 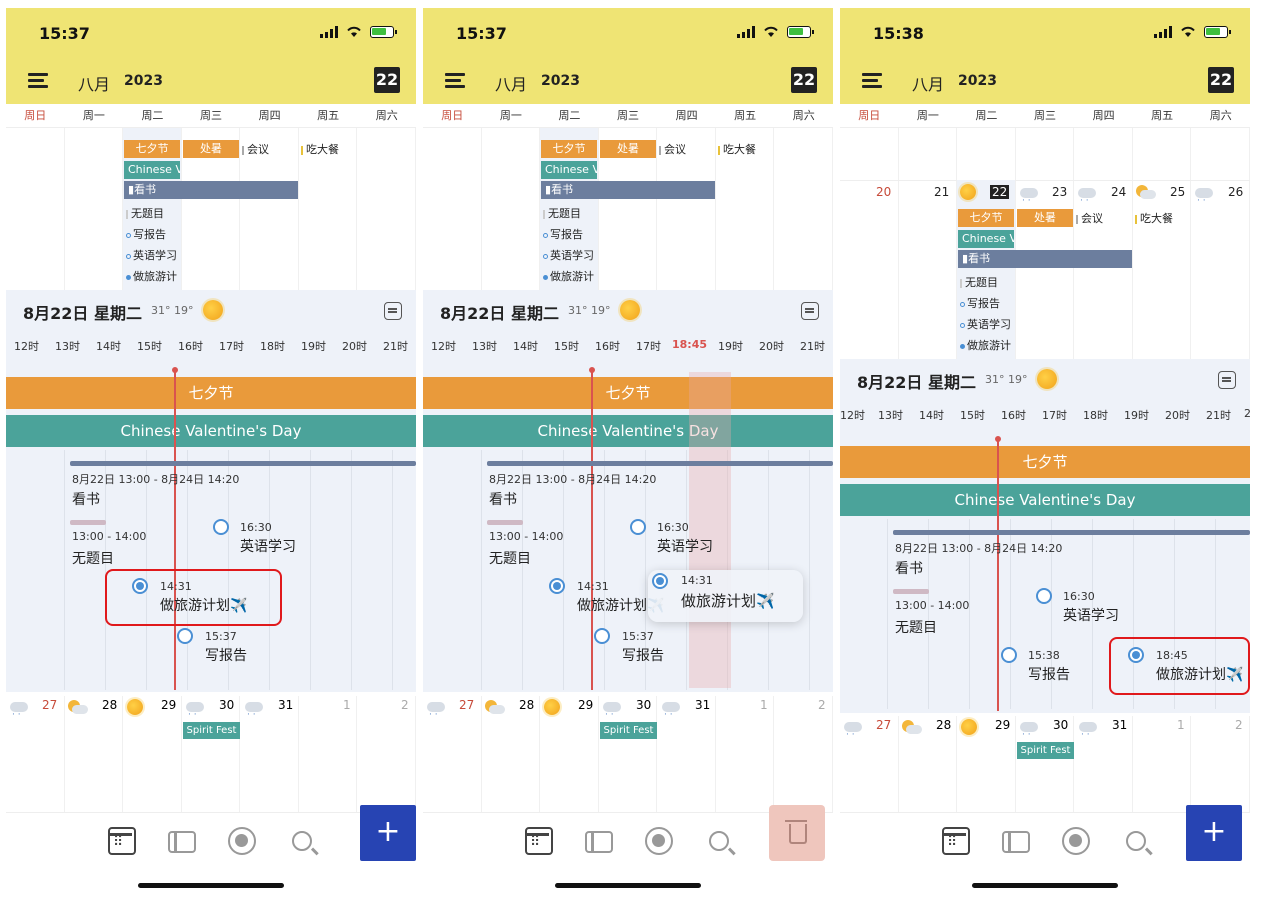 What do you see at coordinates (659, 841) in the screenshot?
I see `focus-tab-icon` at bounding box center [659, 841].